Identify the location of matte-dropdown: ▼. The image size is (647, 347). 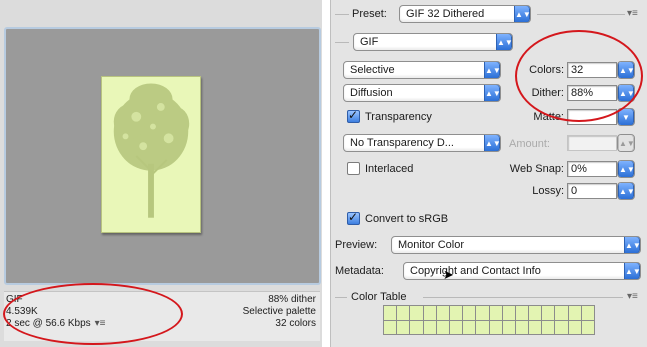
(626, 117).